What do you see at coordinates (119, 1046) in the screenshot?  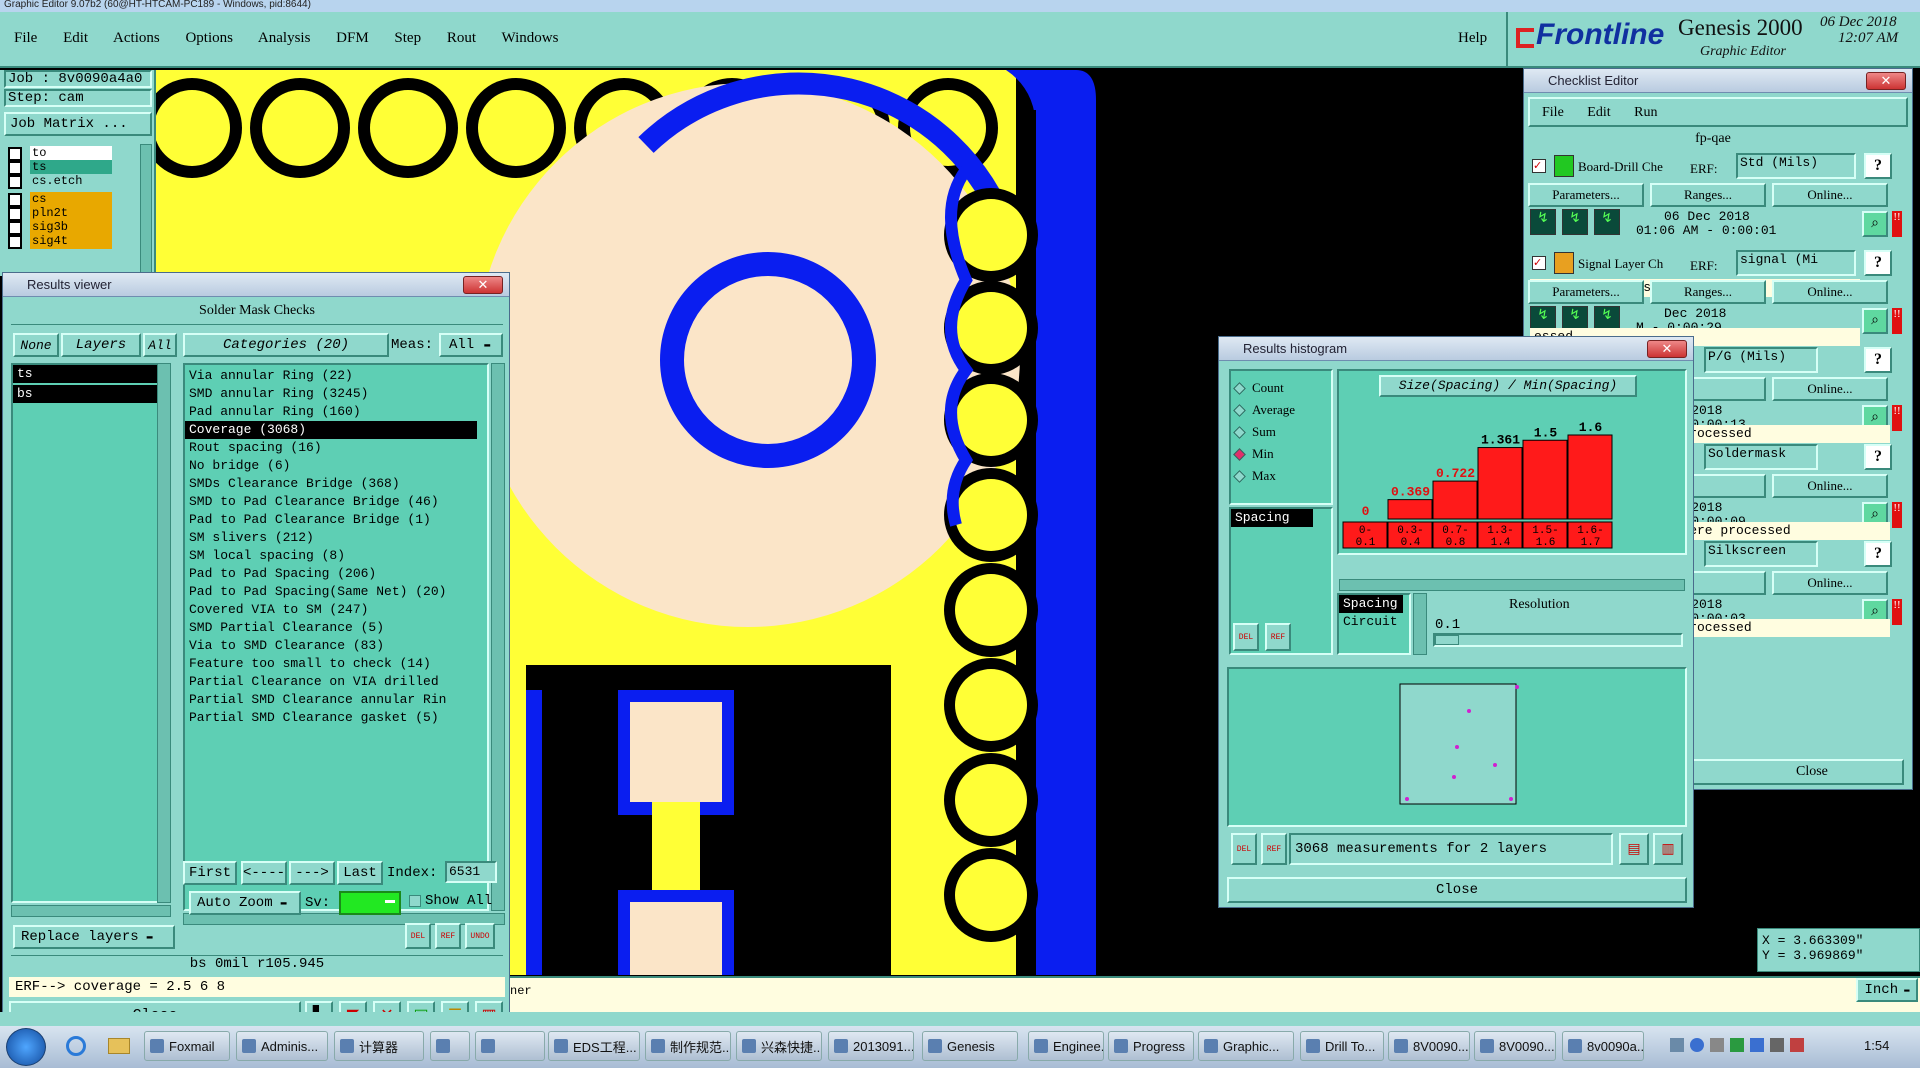 I see `folder-icon` at bounding box center [119, 1046].